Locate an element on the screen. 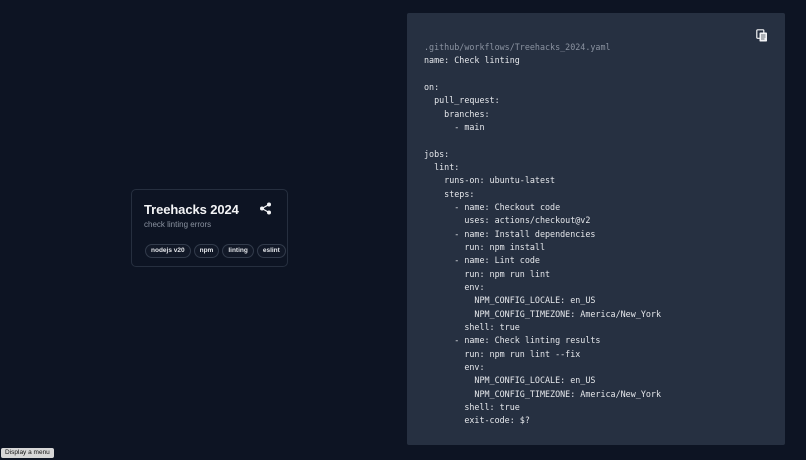  code-line: on: is located at coordinates (432, 86).